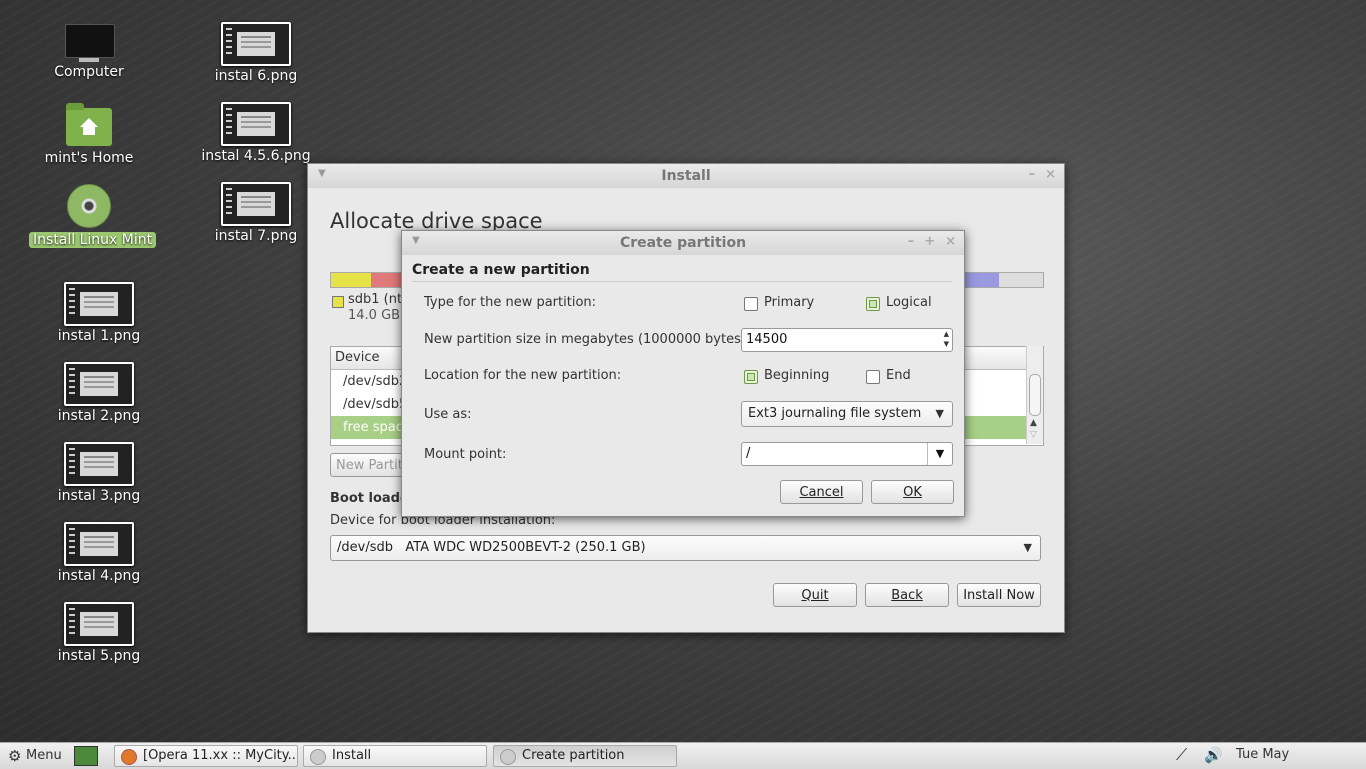 The height and width of the screenshot is (769, 1366). What do you see at coordinates (369, 498) in the screenshot?
I see `boot-loader-heading: Boot loade` at bounding box center [369, 498].